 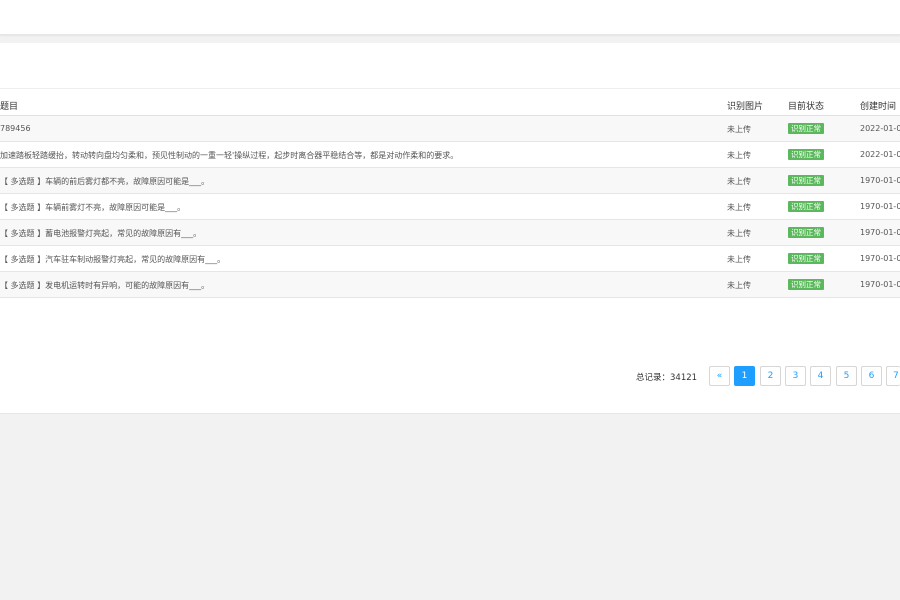 I want to click on page-button-7: 7, so click(x=893, y=376).